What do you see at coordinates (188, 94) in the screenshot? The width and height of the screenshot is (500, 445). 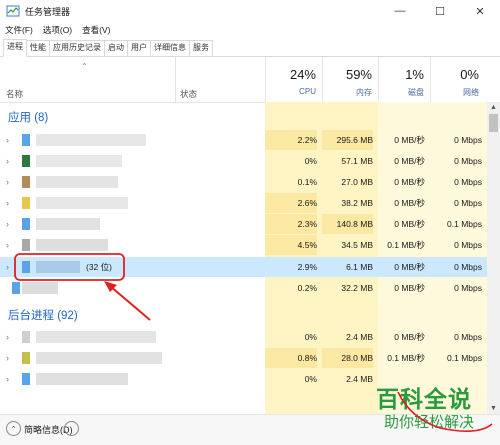 I see `column-status: 状态` at bounding box center [188, 94].